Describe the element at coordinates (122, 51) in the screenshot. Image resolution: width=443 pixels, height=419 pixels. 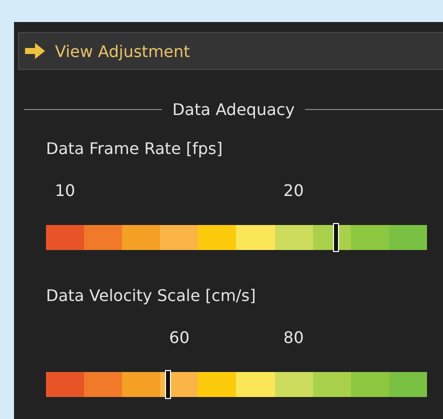
I see `header-title: View Adjustment` at that location.